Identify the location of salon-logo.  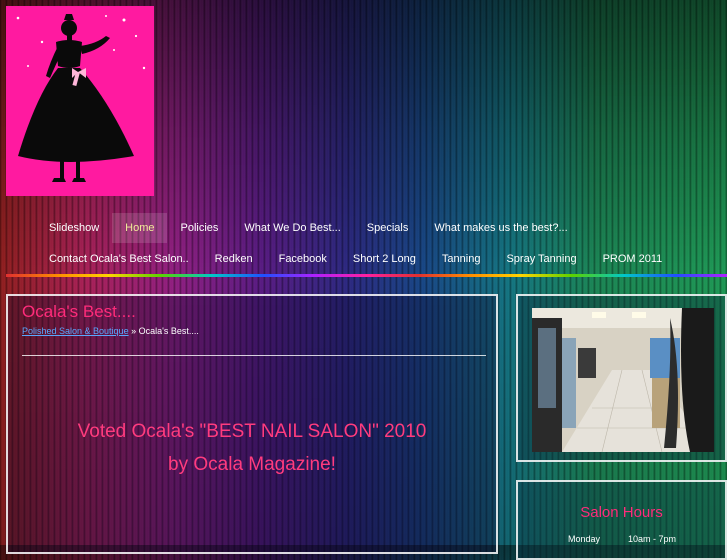
(80, 101).